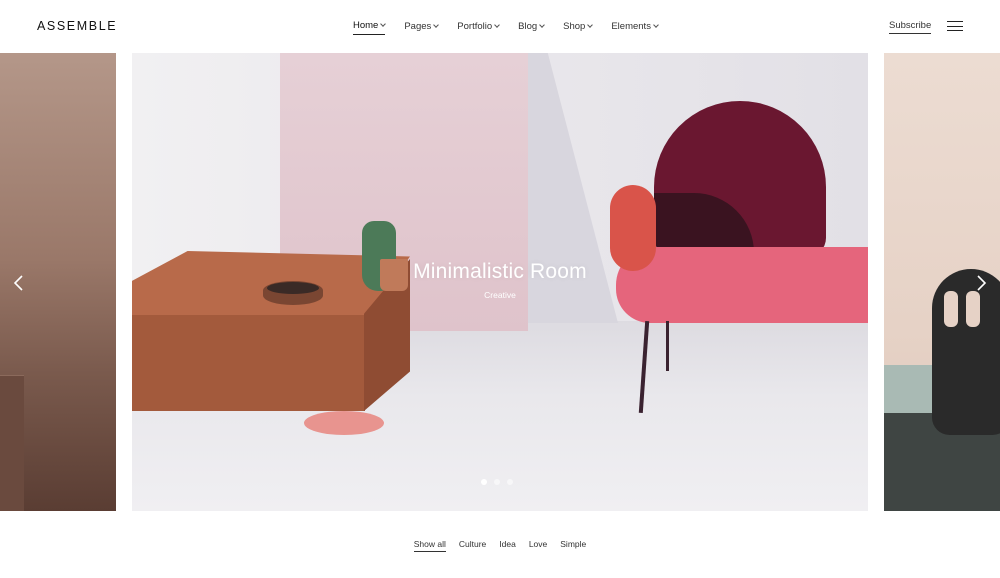 The image size is (1000, 578). Describe the element at coordinates (910, 27) in the screenshot. I see `subscribe-link: Subscribe` at that location.